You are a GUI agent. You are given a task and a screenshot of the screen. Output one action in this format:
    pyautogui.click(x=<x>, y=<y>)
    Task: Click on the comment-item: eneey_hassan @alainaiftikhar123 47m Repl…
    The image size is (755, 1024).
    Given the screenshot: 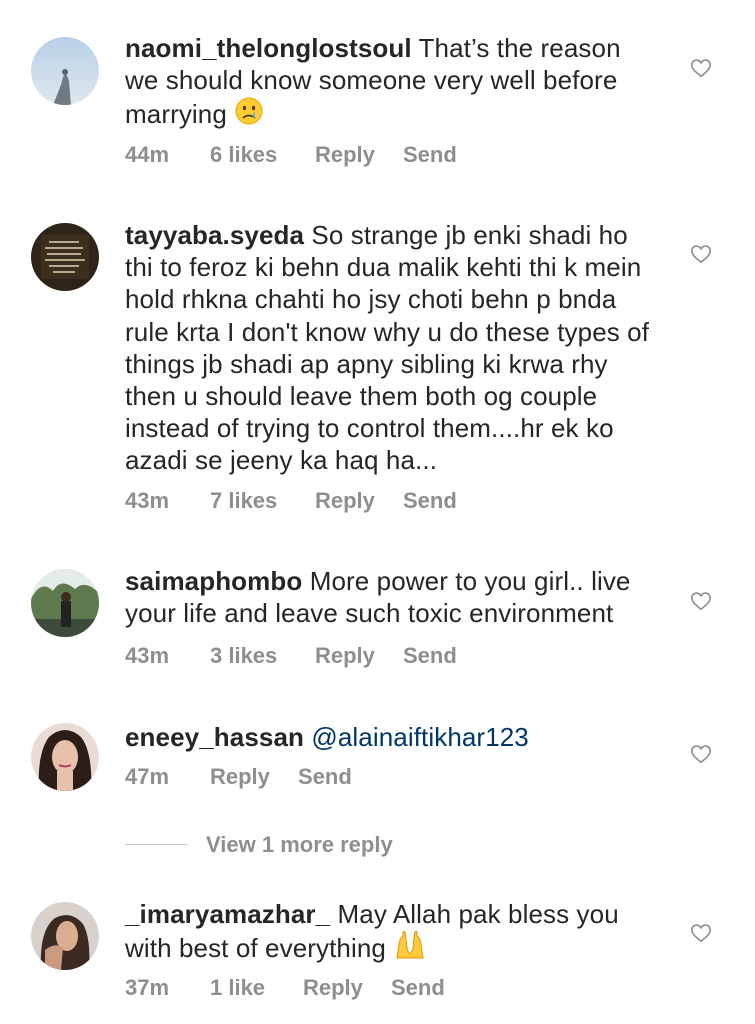 What is the action you would take?
    pyautogui.click(x=377, y=762)
    